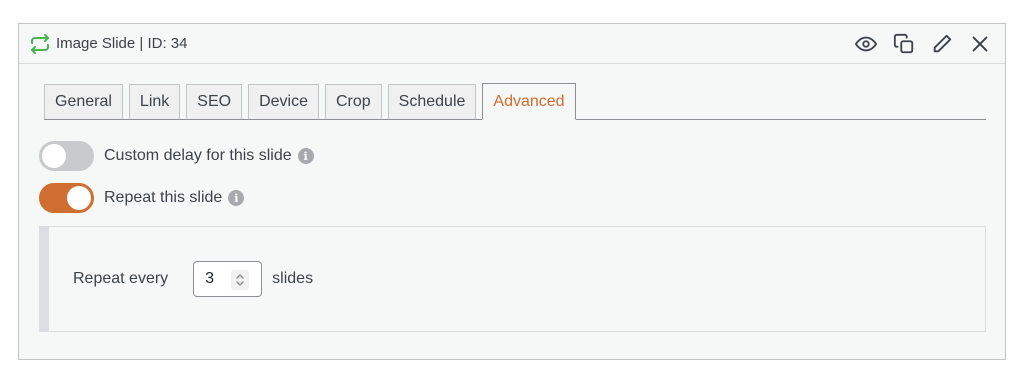 Image resolution: width=1024 pixels, height=375 pixels. Describe the element at coordinates (154, 101) in the screenshot. I see `tab-link: Link` at that location.